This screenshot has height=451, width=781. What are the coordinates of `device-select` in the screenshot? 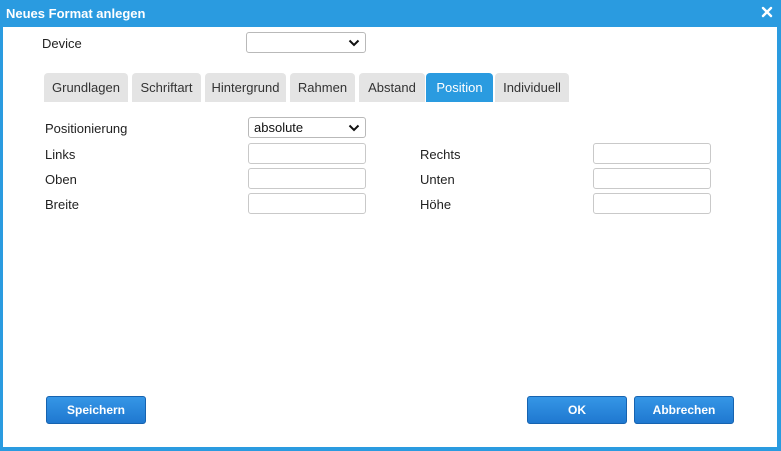 It's located at (306, 42).